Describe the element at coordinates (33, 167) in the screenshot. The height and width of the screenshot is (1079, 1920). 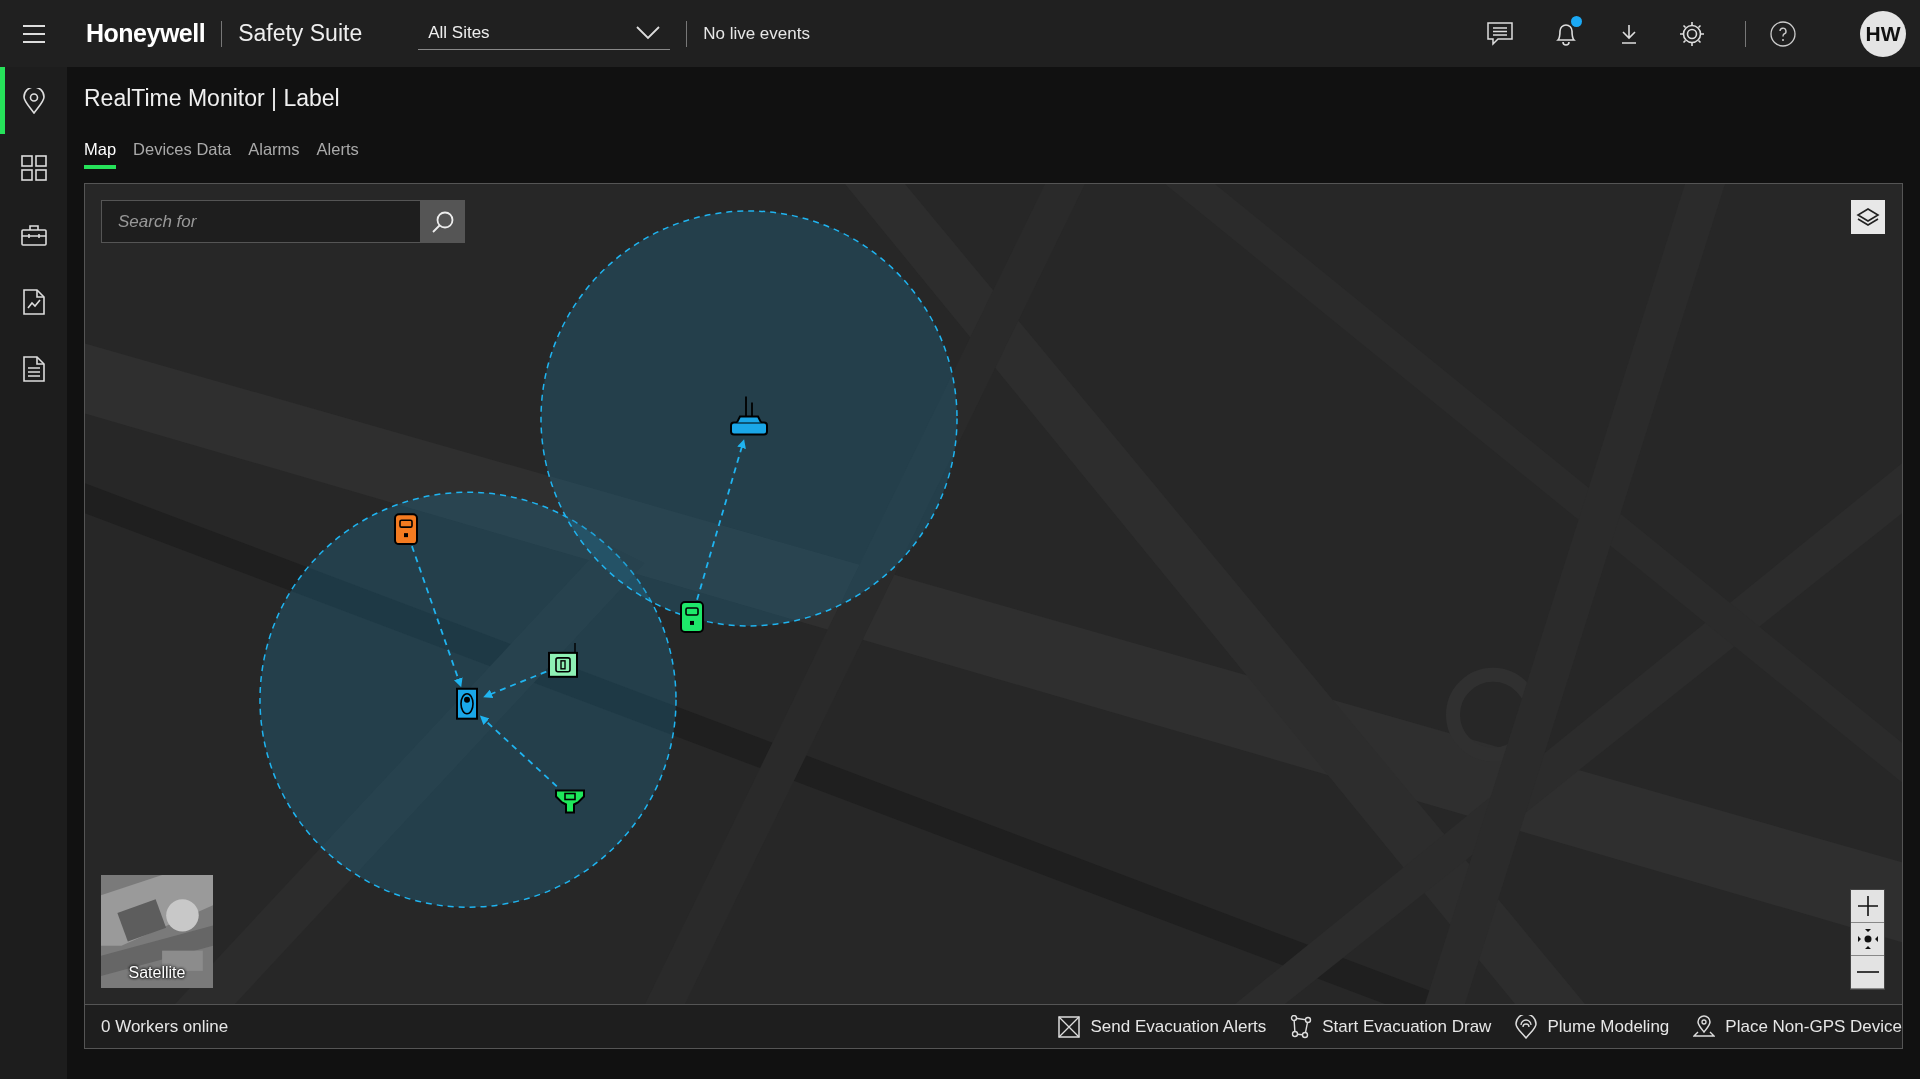
I see `grid-icon` at that location.